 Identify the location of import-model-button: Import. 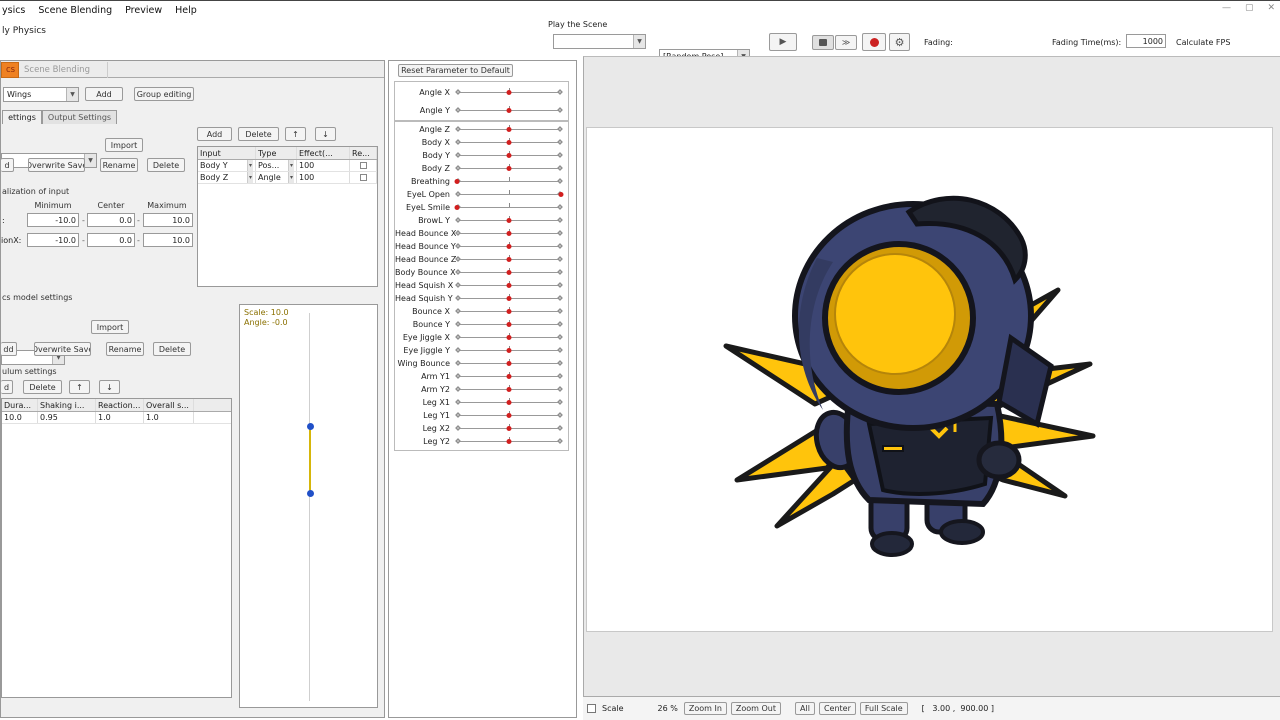
(110, 327).